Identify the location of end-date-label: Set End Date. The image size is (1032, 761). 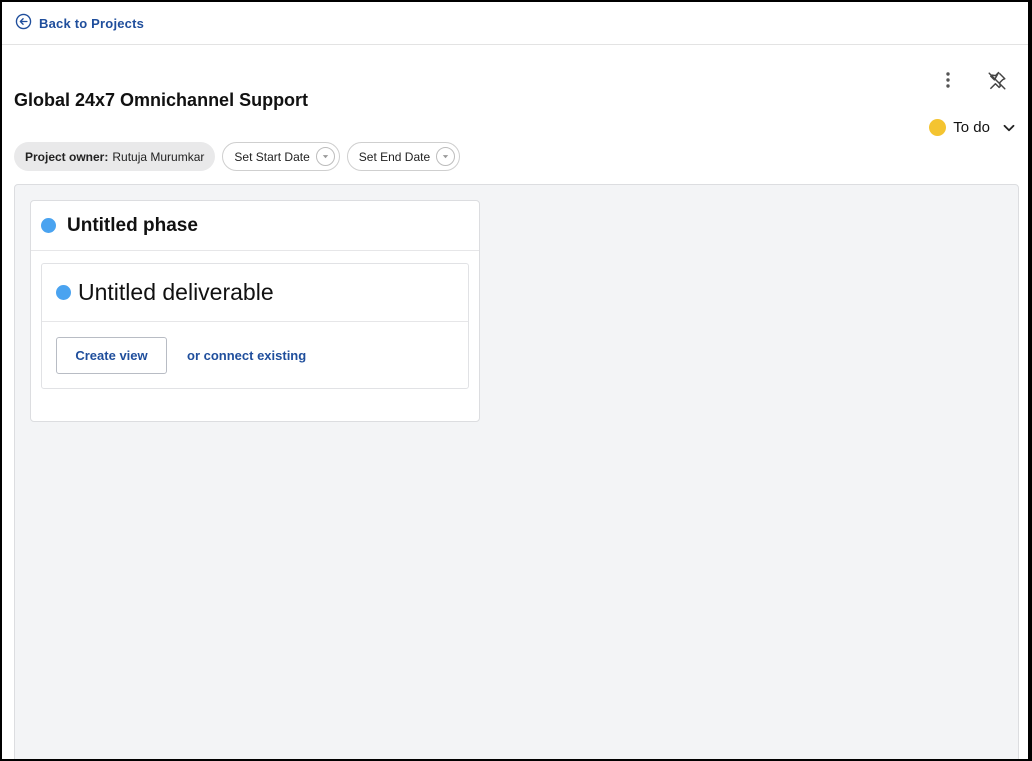
(394, 156).